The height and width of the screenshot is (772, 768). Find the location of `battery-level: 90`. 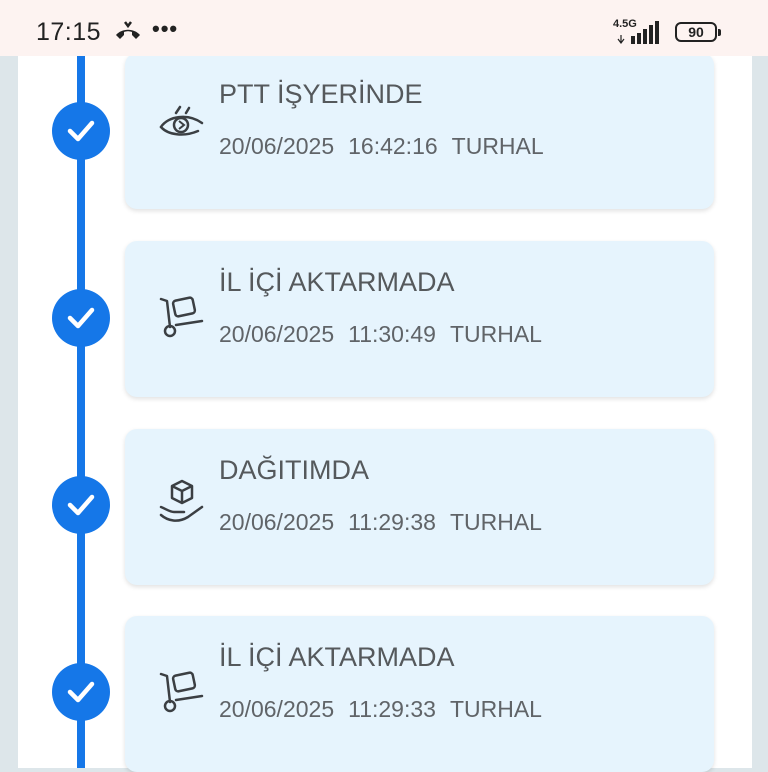

battery-level: 90 is located at coordinates (696, 32).